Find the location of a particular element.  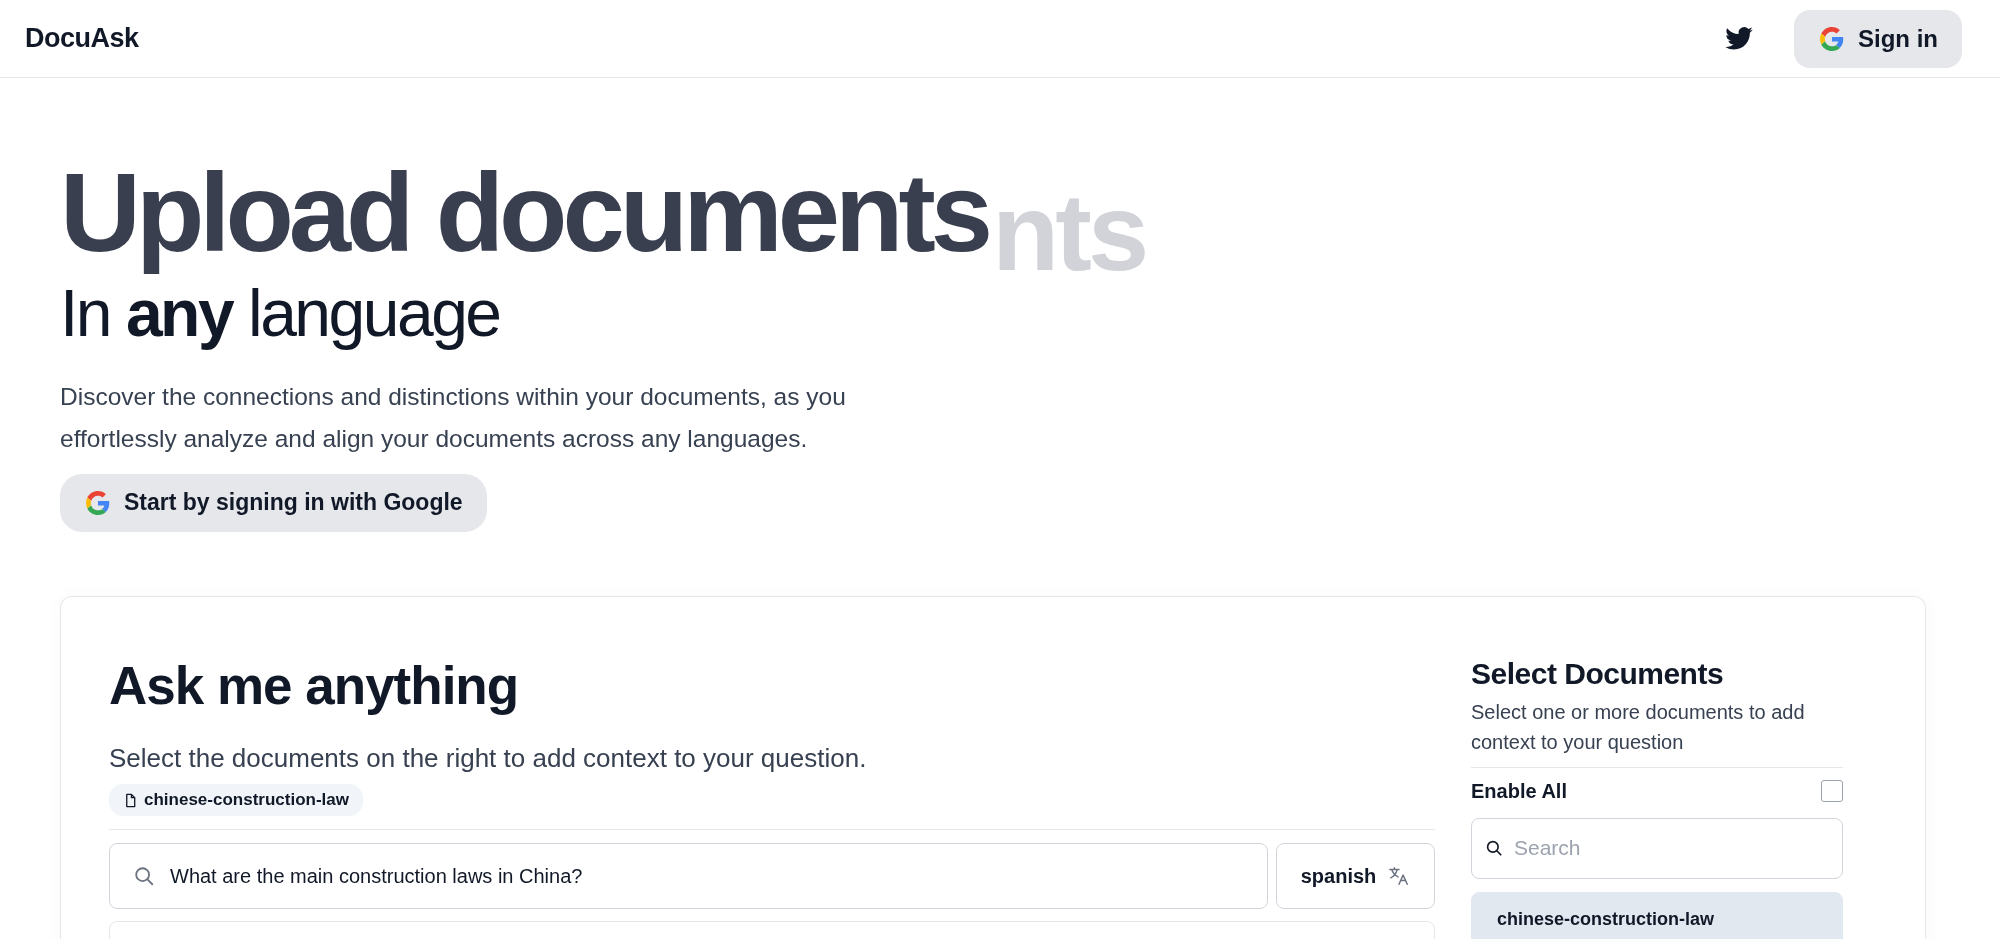

question-field: What are the main construction laws in China? is located at coordinates (688, 876).